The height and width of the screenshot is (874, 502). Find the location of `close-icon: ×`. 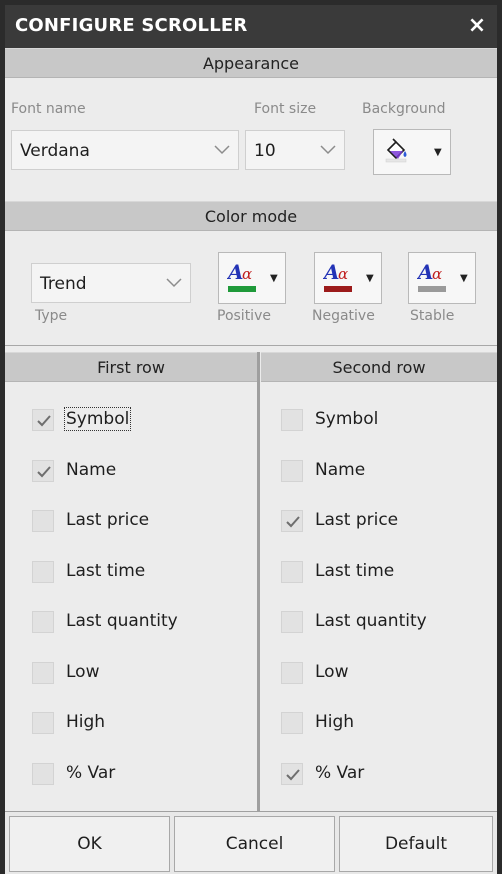

close-icon: × is located at coordinates (477, 26).